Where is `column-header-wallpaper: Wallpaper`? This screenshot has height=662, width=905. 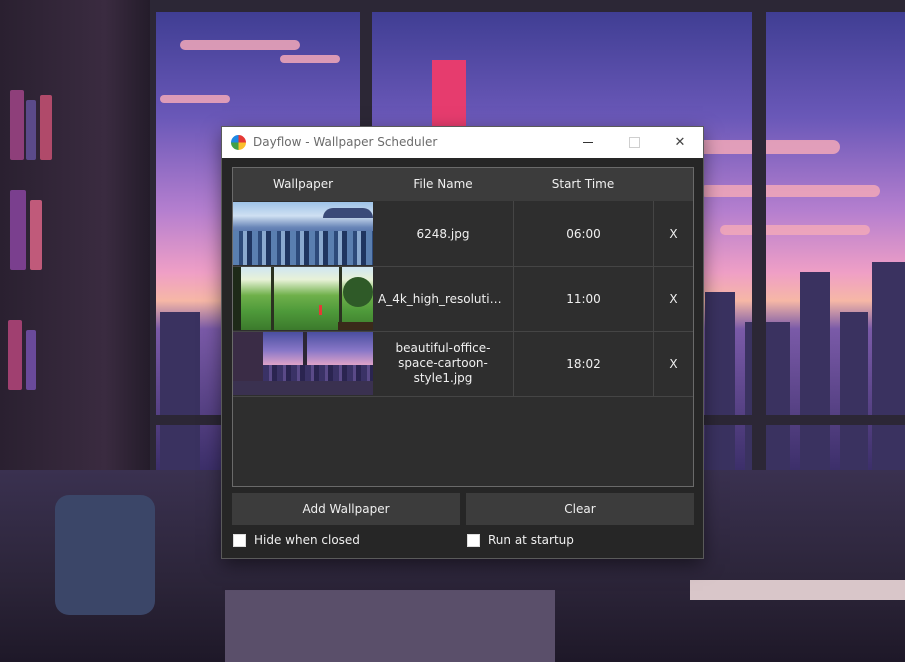 column-header-wallpaper: Wallpaper is located at coordinates (303, 184).